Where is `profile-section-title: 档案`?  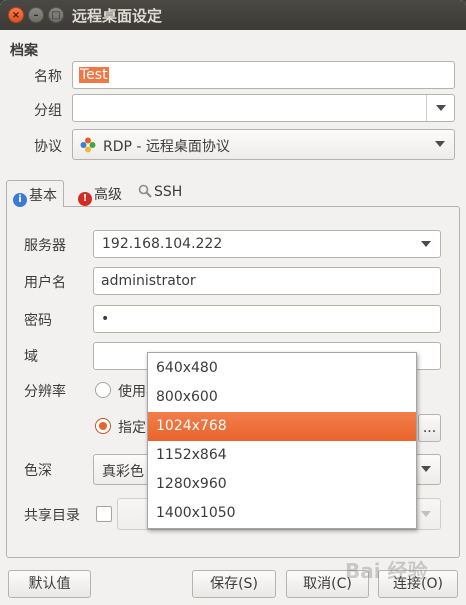
profile-section-title: 档案 is located at coordinates (24, 51).